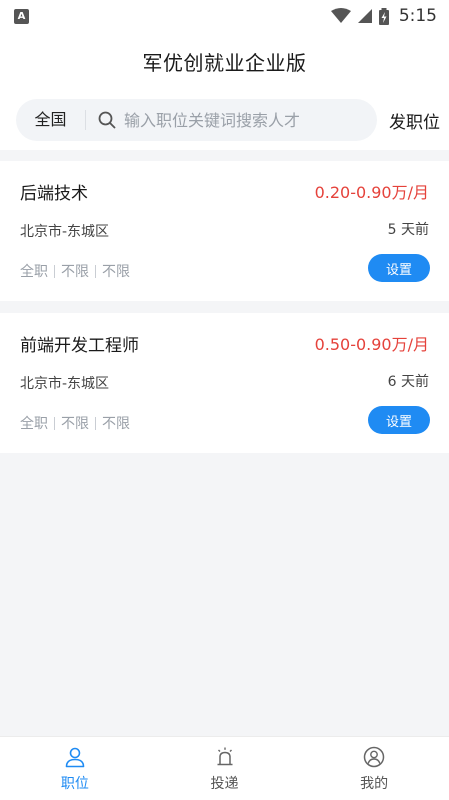  What do you see at coordinates (224, 783) in the screenshot?
I see `tab-label: 投递` at bounding box center [224, 783].